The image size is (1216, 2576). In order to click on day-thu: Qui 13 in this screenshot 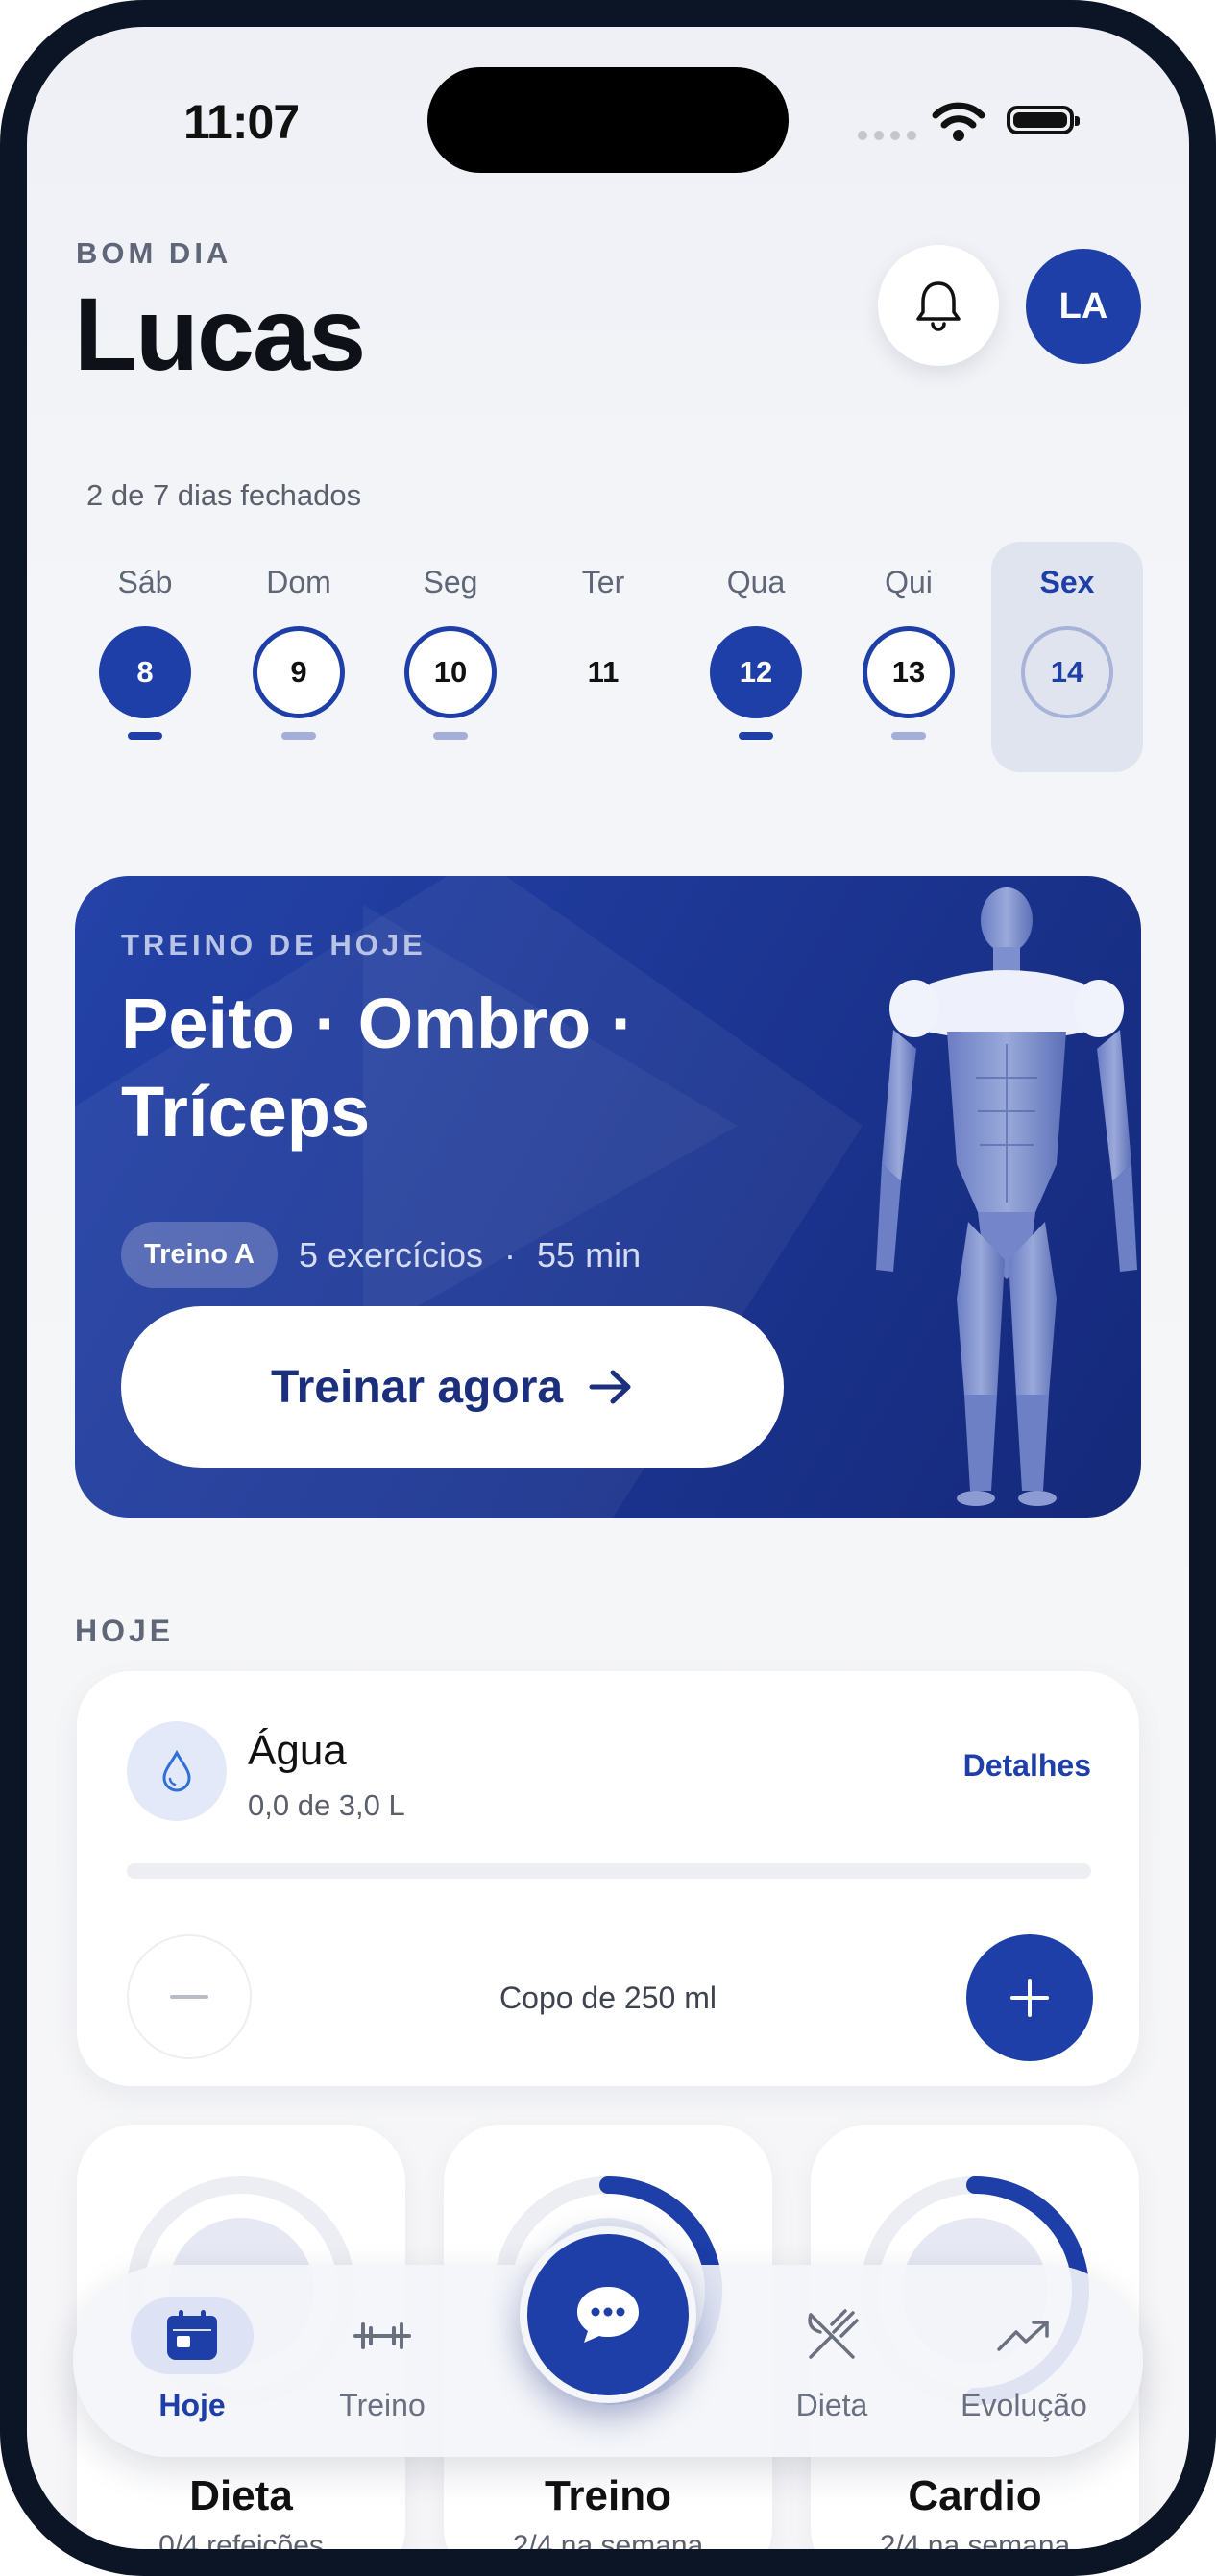, I will do `click(909, 657)`.